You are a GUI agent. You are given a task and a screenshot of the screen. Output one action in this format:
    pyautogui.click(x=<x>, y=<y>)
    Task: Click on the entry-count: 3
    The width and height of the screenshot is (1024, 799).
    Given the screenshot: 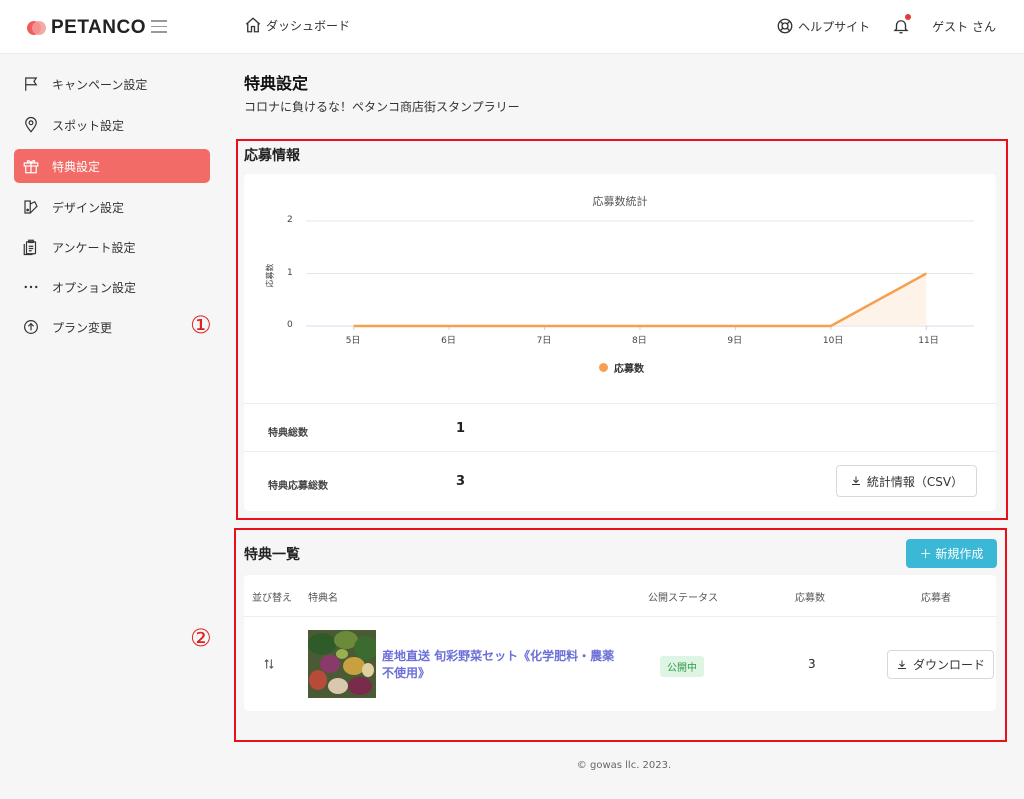 What is the action you would take?
    pyautogui.click(x=812, y=664)
    